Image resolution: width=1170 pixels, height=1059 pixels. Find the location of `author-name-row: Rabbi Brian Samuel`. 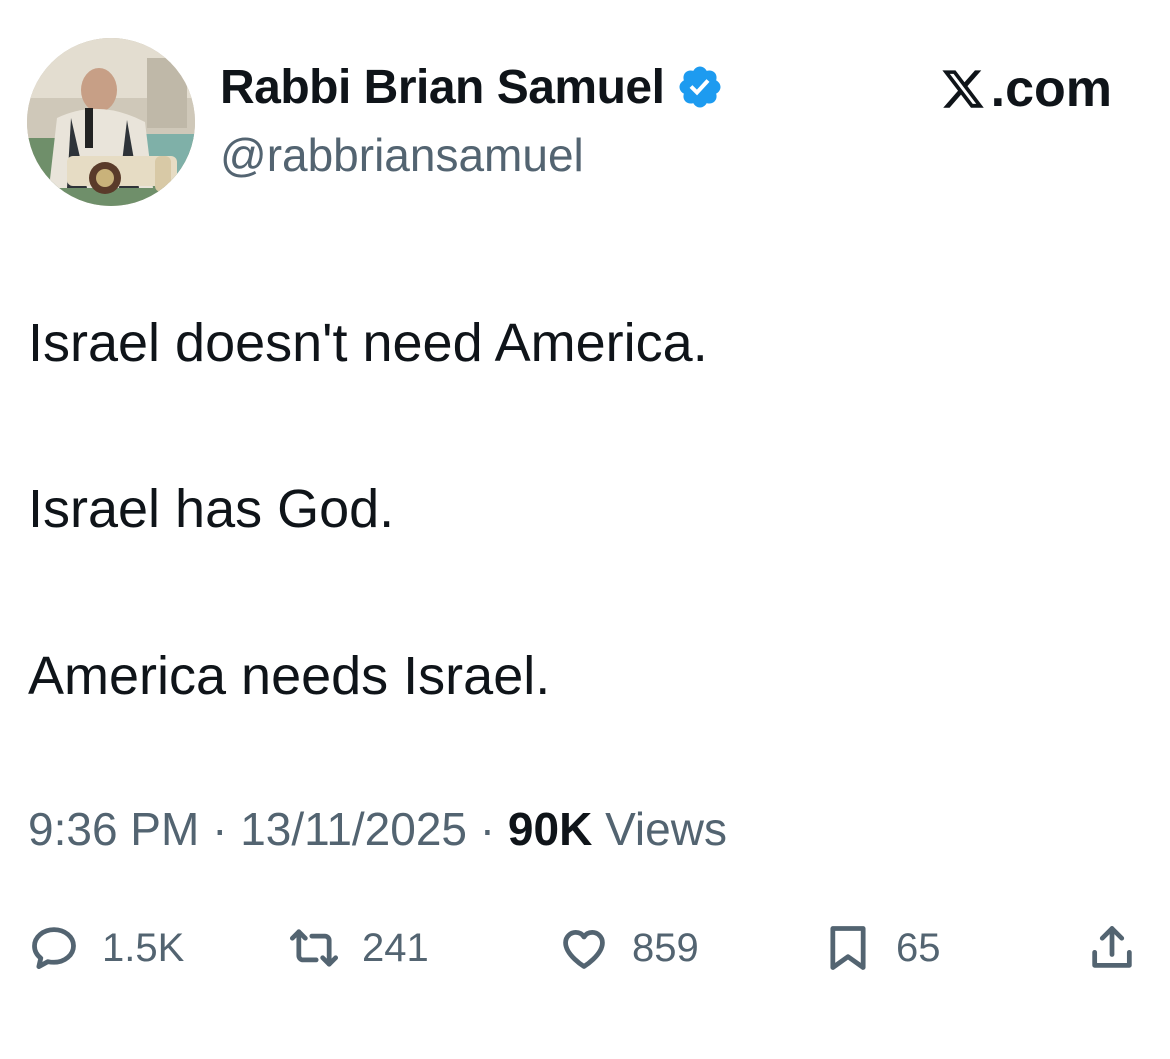

author-name-row: Rabbi Brian Samuel is located at coordinates (472, 87).